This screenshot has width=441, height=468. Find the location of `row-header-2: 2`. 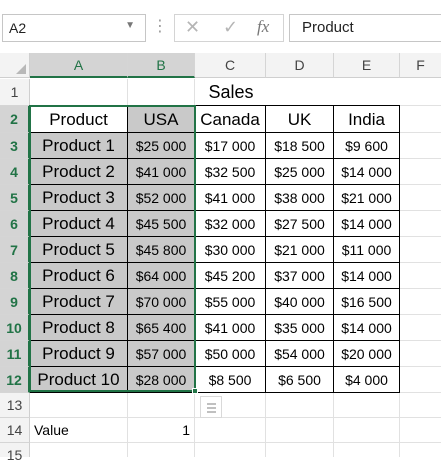

row-header-2: 2 is located at coordinates (15, 119).